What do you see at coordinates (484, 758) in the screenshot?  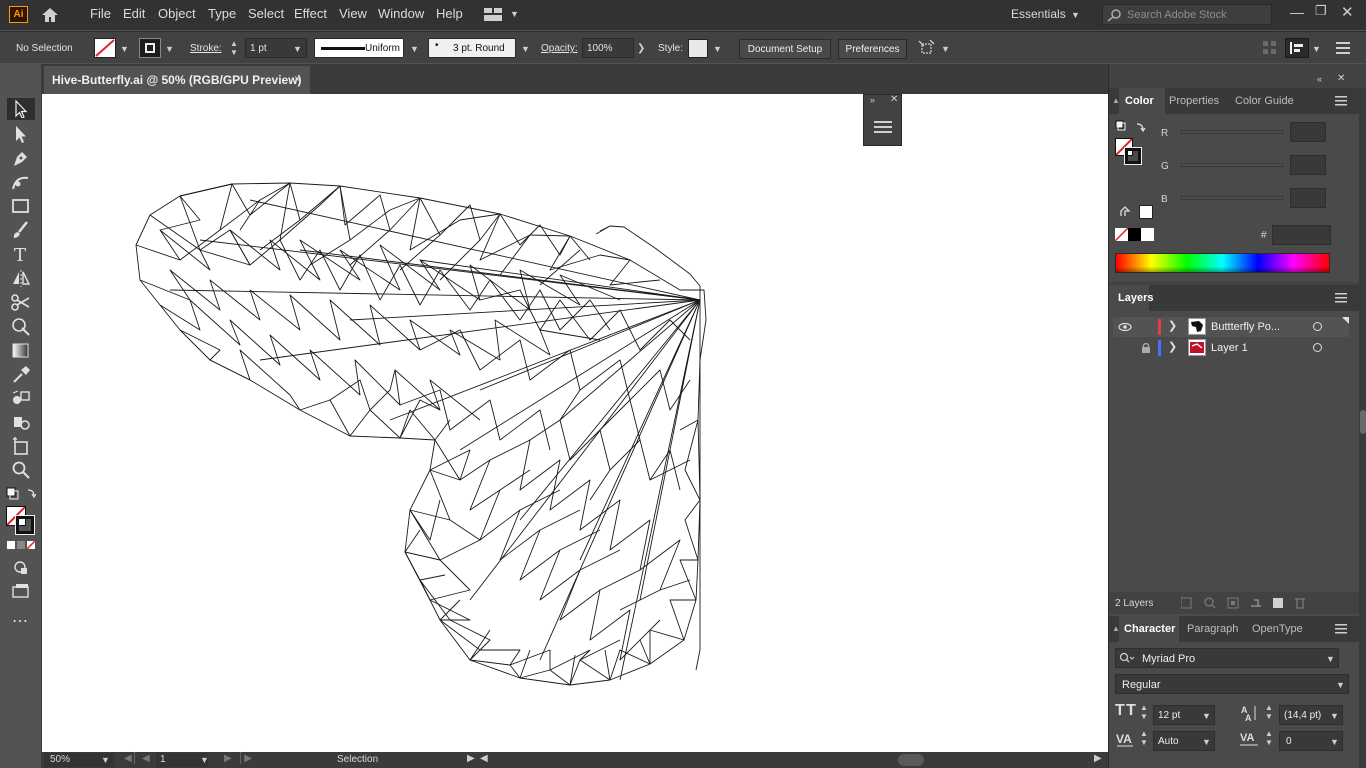 I see `scroll-left-arrow: ◀` at bounding box center [484, 758].